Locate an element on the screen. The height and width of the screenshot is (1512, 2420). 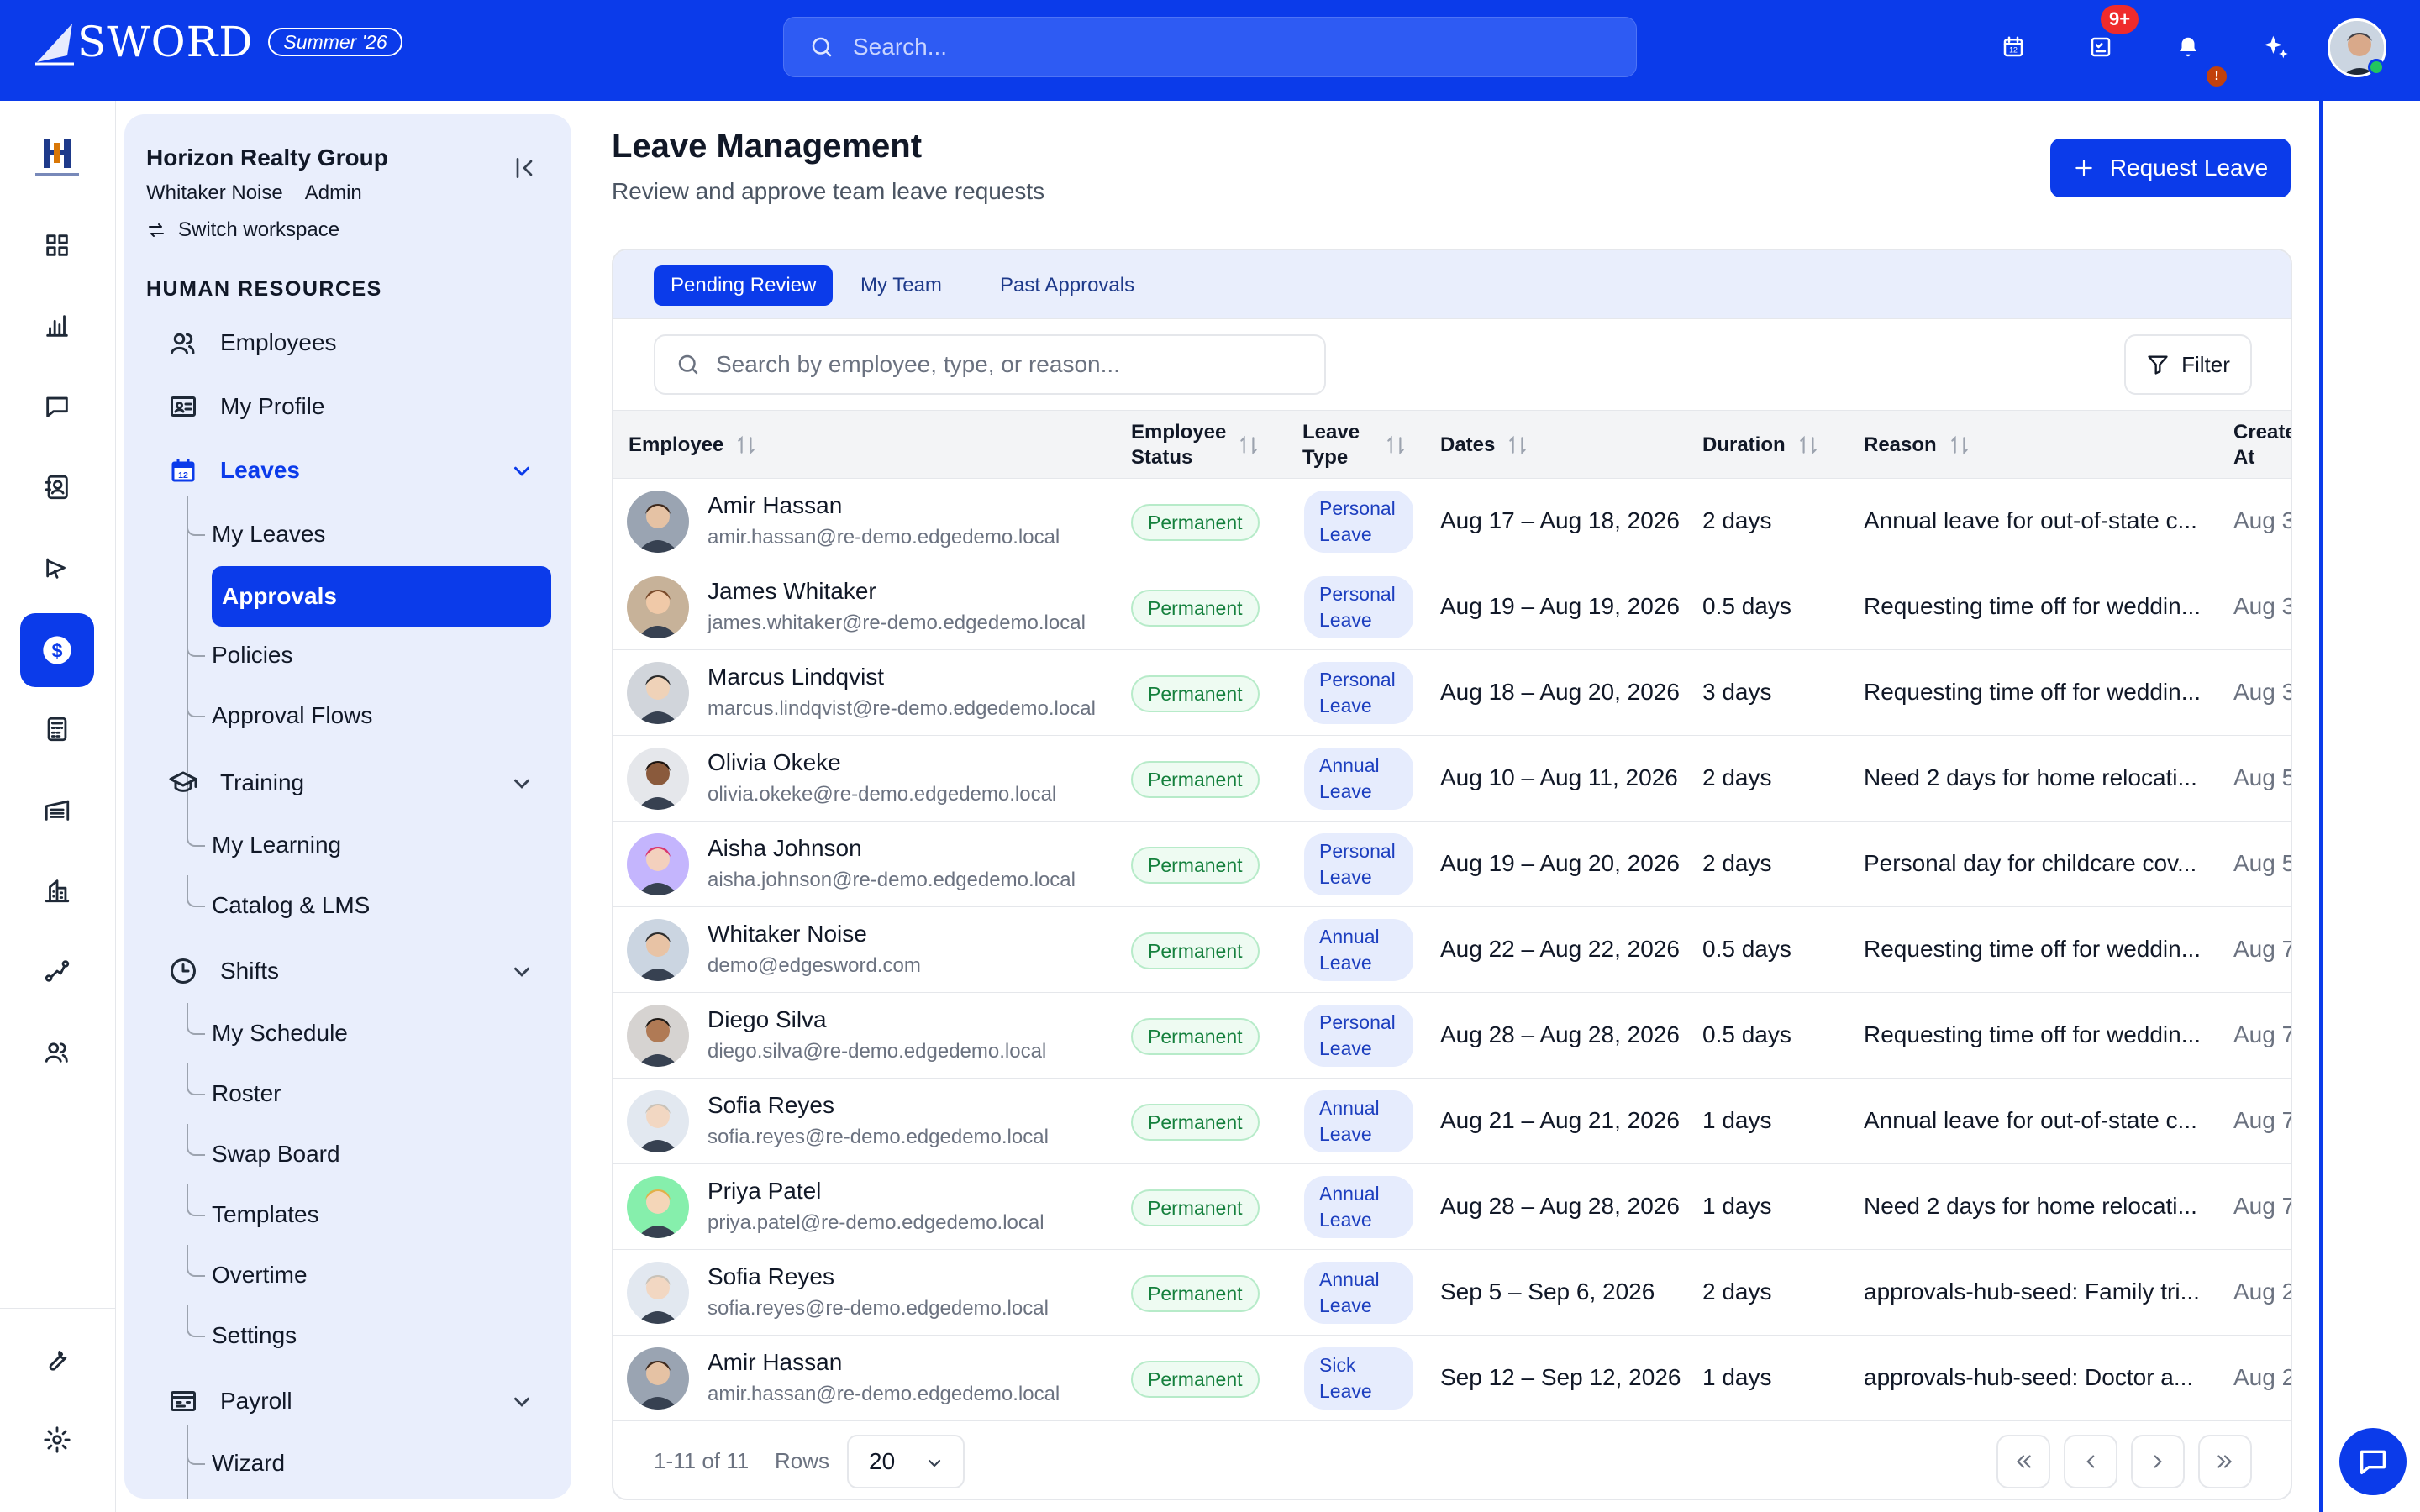
building-icon is located at coordinates (57, 890).